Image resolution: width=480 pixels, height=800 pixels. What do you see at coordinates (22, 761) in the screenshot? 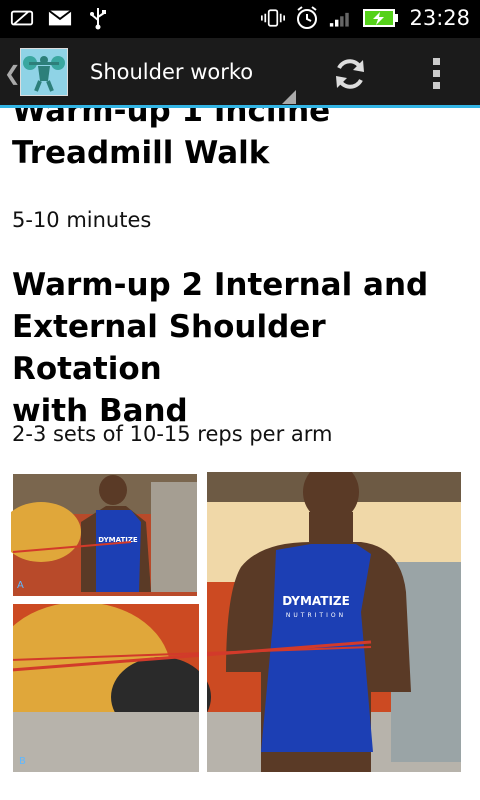
I see `panel-b-label: B` at bounding box center [22, 761].